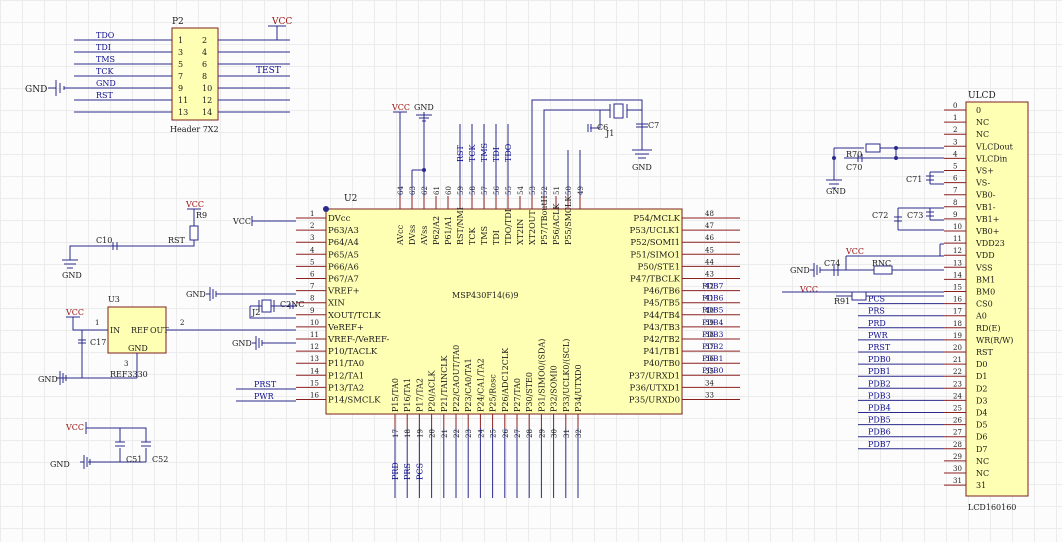 Image resolution: width=1062 pixels, height=542 pixels. Describe the element at coordinates (312, 287) in the screenshot. I see `mcu-pin-number: 7` at that location.